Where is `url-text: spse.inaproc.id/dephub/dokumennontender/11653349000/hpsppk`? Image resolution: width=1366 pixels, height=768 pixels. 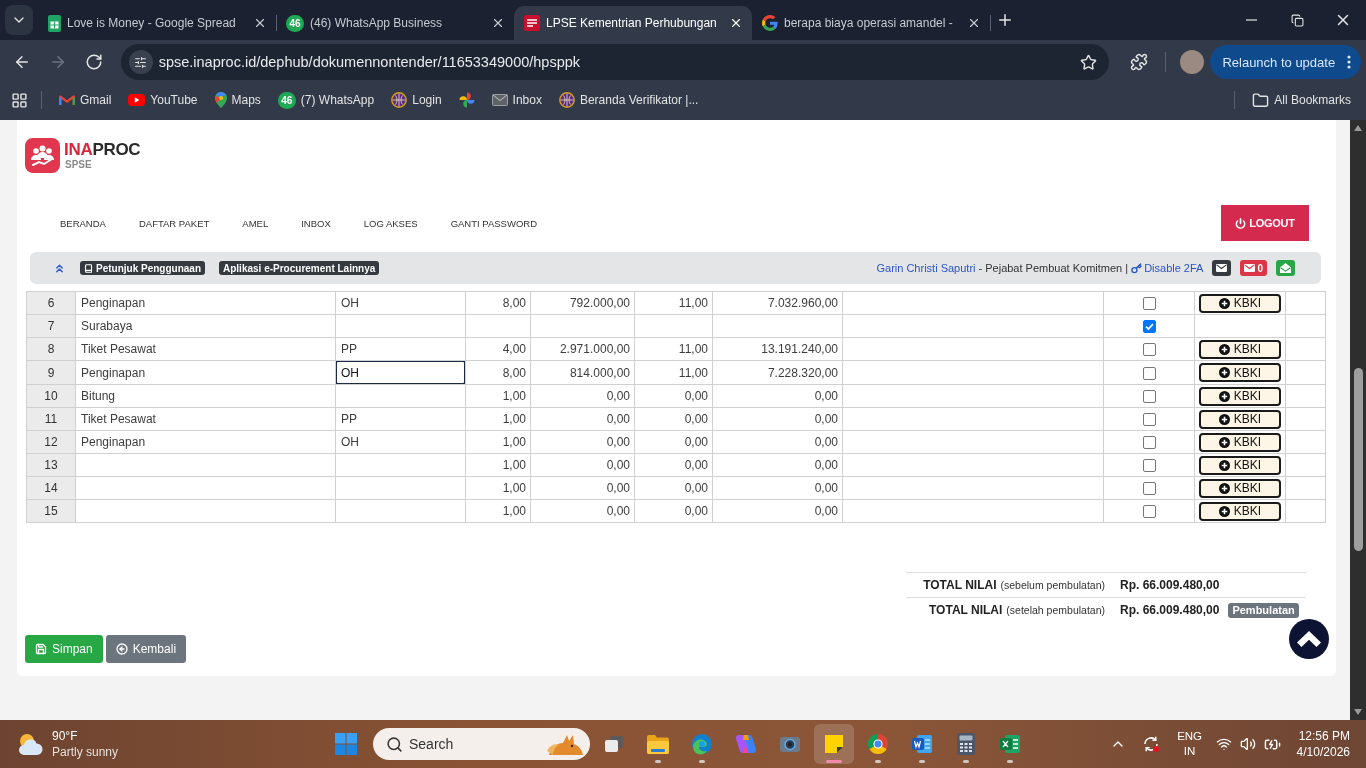 url-text: spse.inaproc.id/dephub/dokumennontender/11653349000/hpsppk is located at coordinates (616, 62).